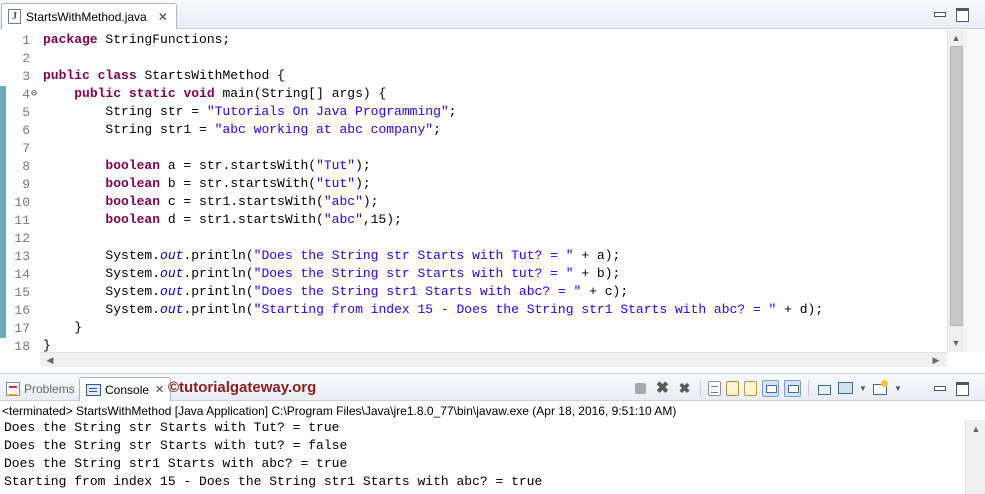 This screenshot has width=985, height=494. I want to click on code-token: a = str.startsWith(, so click(238, 165).